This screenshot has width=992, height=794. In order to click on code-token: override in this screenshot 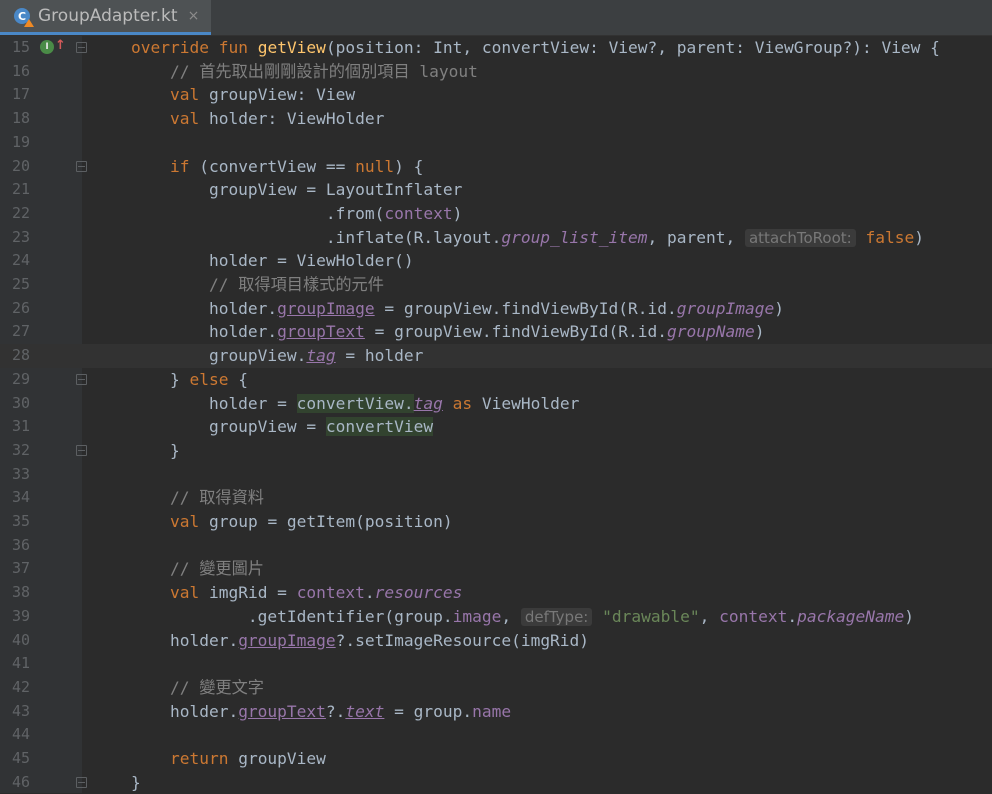, I will do `click(169, 47)`.